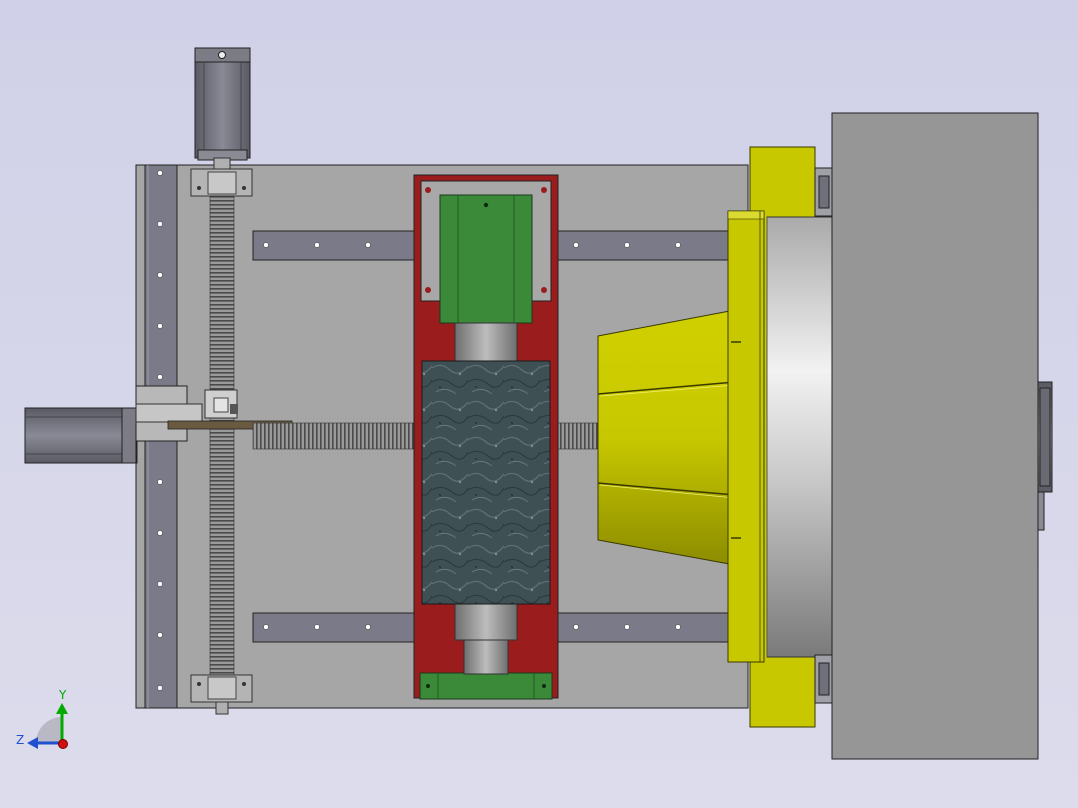  Describe the element at coordinates (63, 695) in the screenshot. I see `y-axis-label: Y` at that location.